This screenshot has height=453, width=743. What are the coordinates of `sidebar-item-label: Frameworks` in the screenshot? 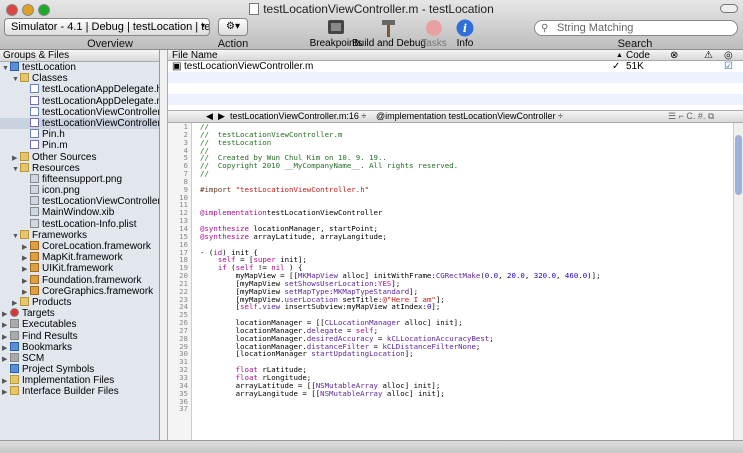 It's located at (60, 235).